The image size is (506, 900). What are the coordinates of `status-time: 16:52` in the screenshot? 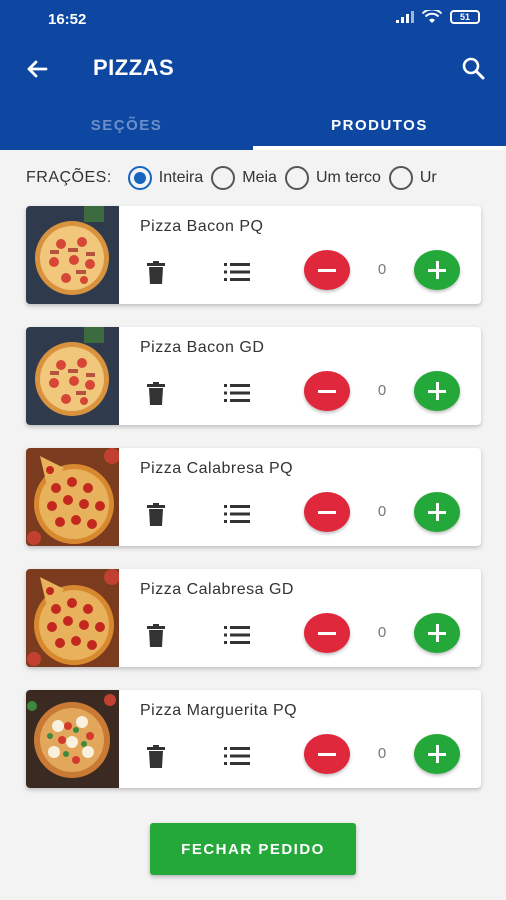 It's located at (67, 19).